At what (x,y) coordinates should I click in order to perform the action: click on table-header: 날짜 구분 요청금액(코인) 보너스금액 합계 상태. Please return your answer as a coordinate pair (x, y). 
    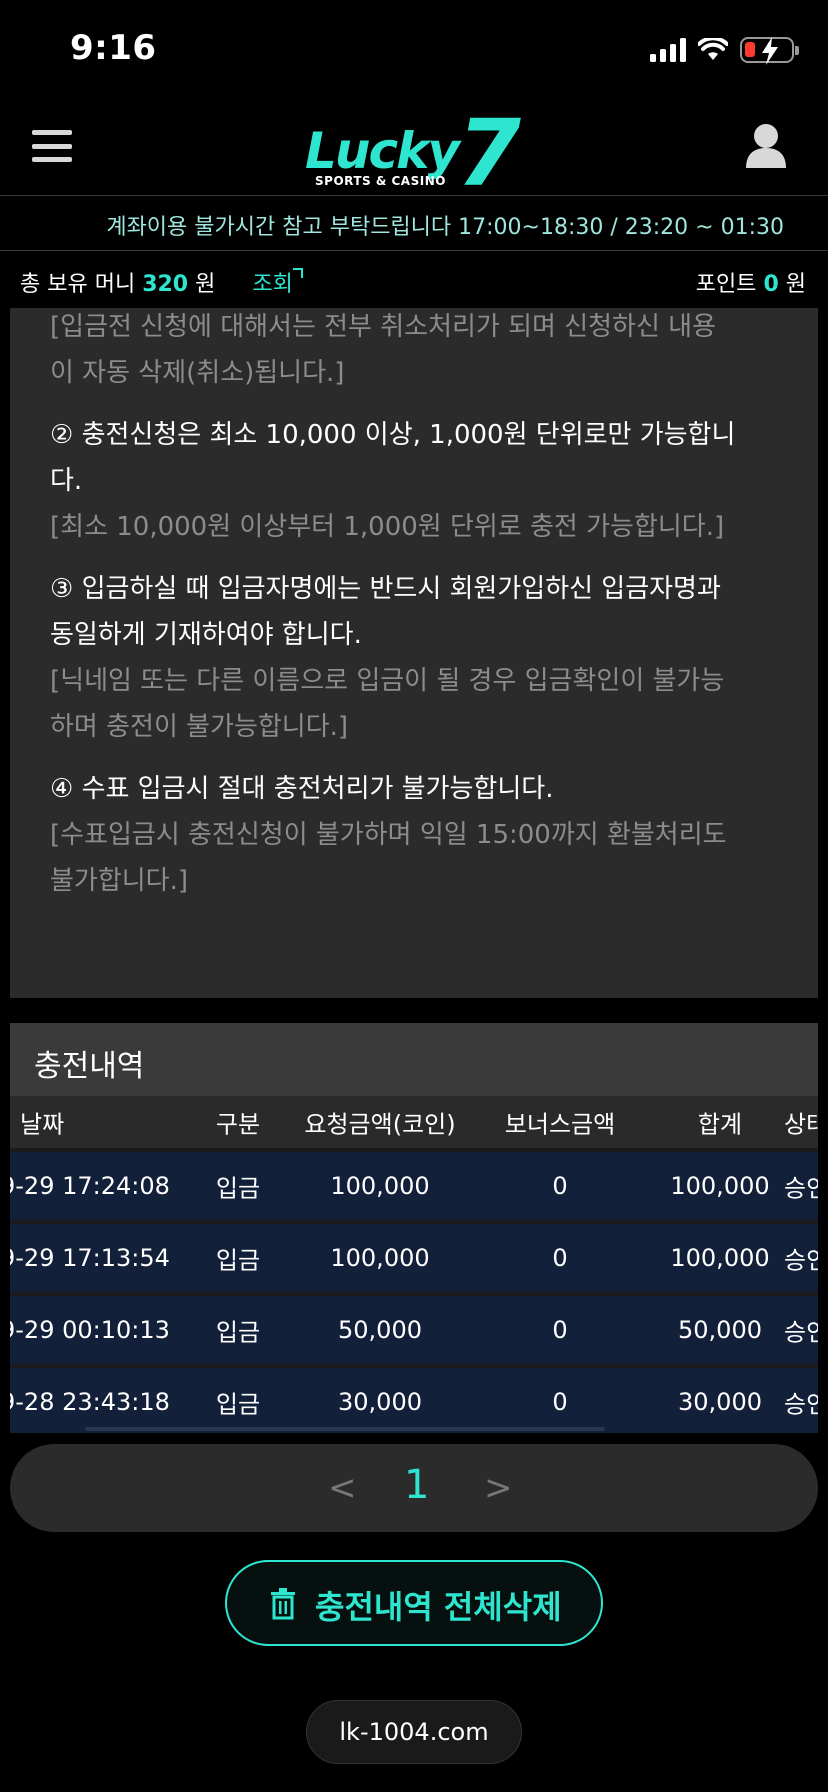
    Looking at the image, I should click on (414, 1122).